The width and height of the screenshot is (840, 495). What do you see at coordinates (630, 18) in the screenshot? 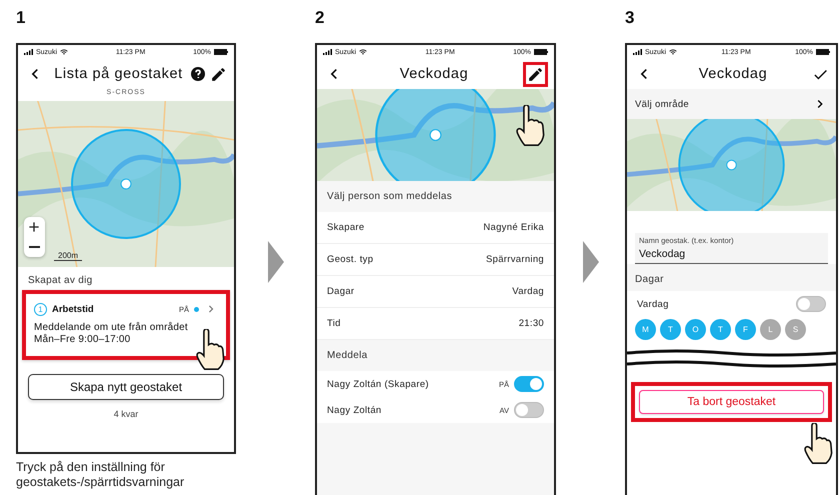
I see `step-number: 3` at bounding box center [630, 18].